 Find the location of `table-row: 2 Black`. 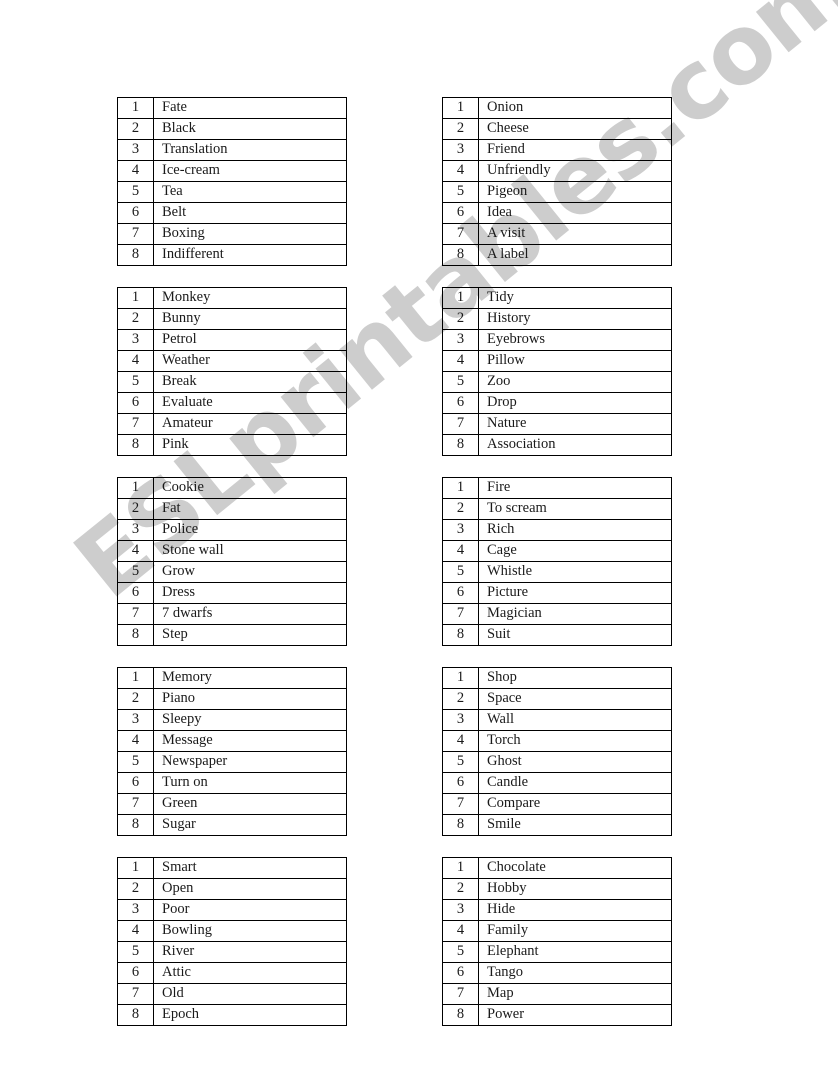

table-row: 2 Black is located at coordinates (232, 129).